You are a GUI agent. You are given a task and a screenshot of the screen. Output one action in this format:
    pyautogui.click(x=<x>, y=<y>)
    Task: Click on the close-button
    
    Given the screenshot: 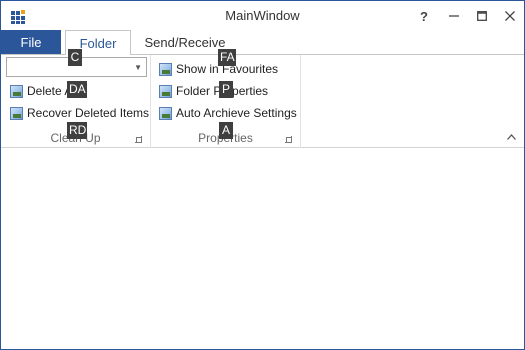 What is the action you would take?
    pyautogui.click(x=510, y=16)
    